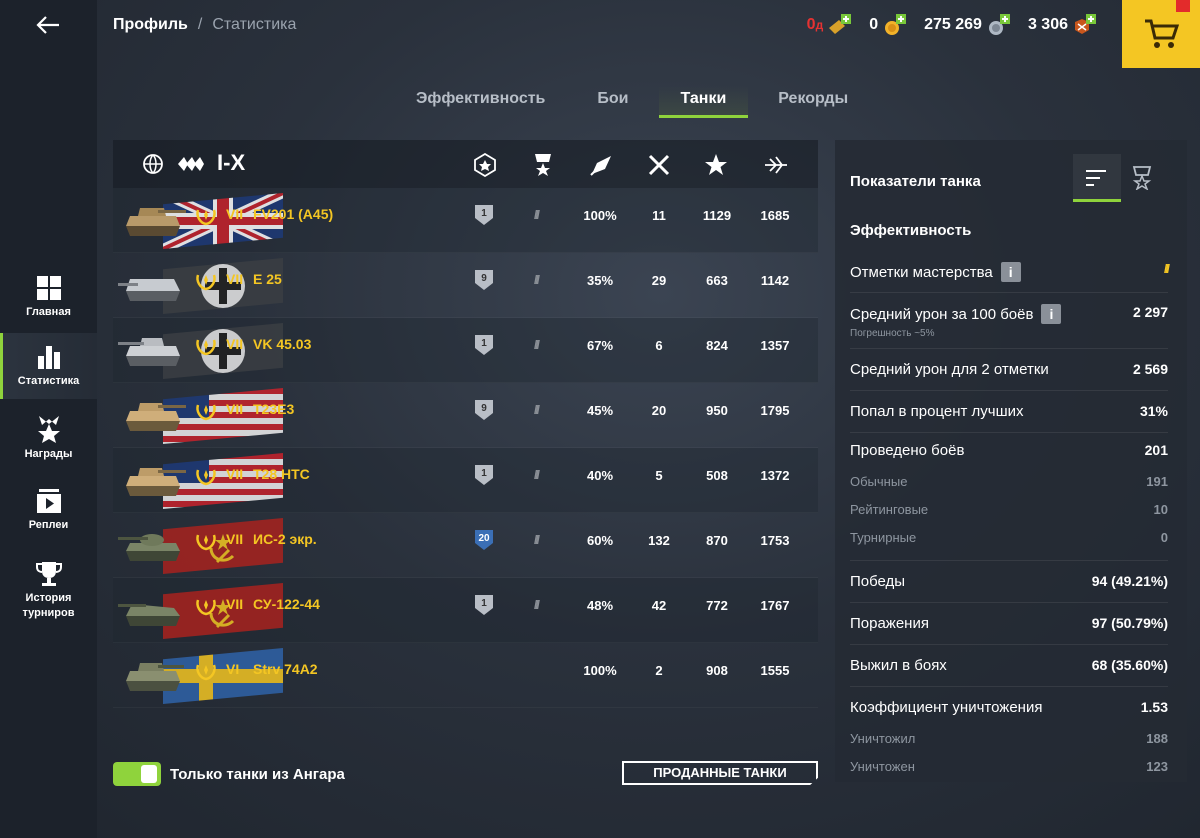  What do you see at coordinates (543, 165) in the screenshot?
I see `marks-icon` at bounding box center [543, 165].